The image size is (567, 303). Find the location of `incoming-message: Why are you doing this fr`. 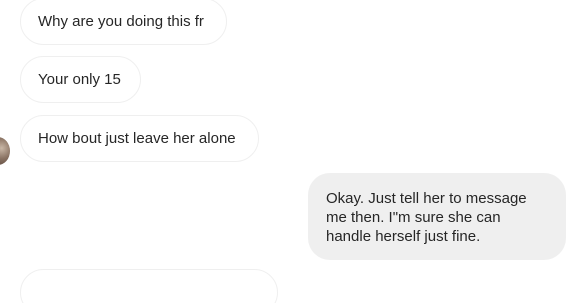

incoming-message: Why are you doing this fr is located at coordinates (123, 22).